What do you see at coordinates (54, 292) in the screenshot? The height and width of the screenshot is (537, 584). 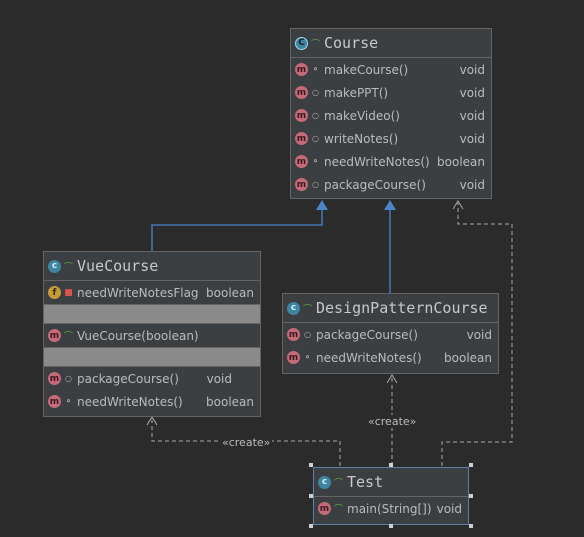 I see `field-icon: f` at bounding box center [54, 292].